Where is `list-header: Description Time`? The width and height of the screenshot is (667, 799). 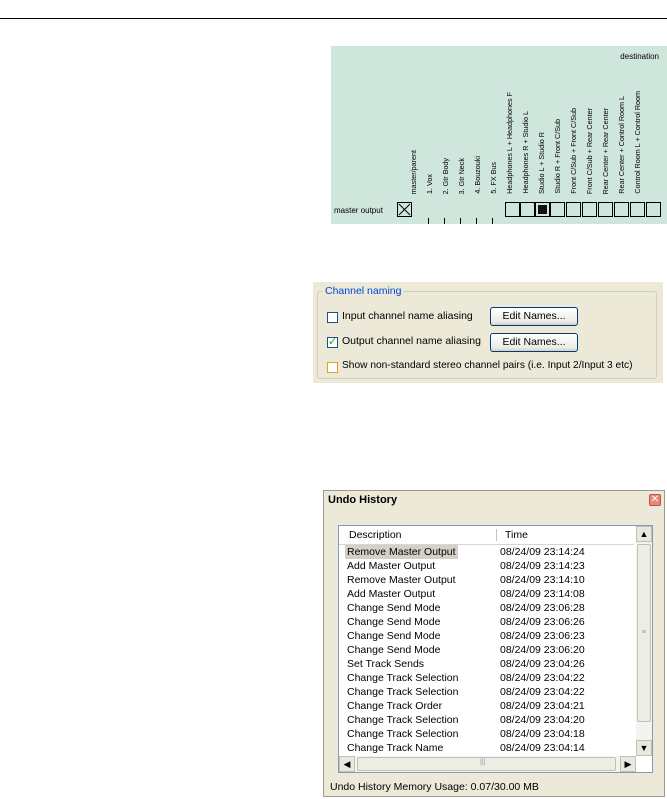
list-header: Description Time is located at coordinates (486, 535).